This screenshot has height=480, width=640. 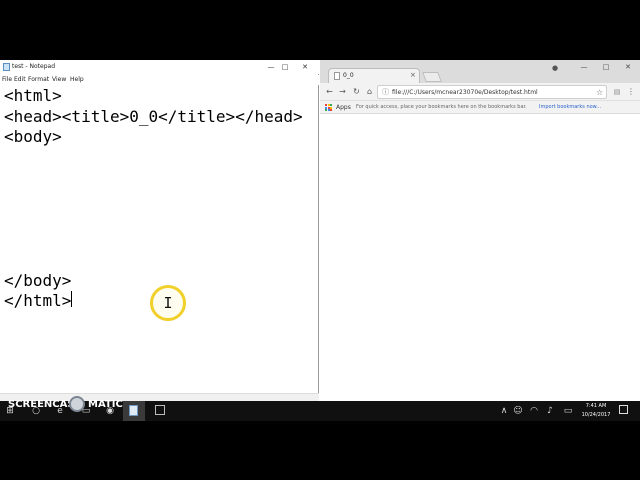 What do you see at coordinates (133, 410) in the screenshot?
I see `notepad-taskbar-icon` at bounding box center [133, 410].